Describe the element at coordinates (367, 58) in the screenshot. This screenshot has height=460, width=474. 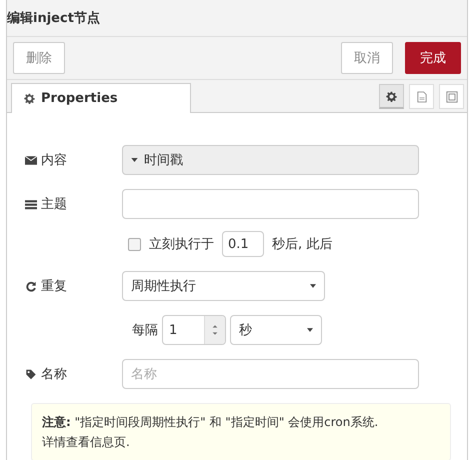
I see `toolbar-button: 取消` at that location.